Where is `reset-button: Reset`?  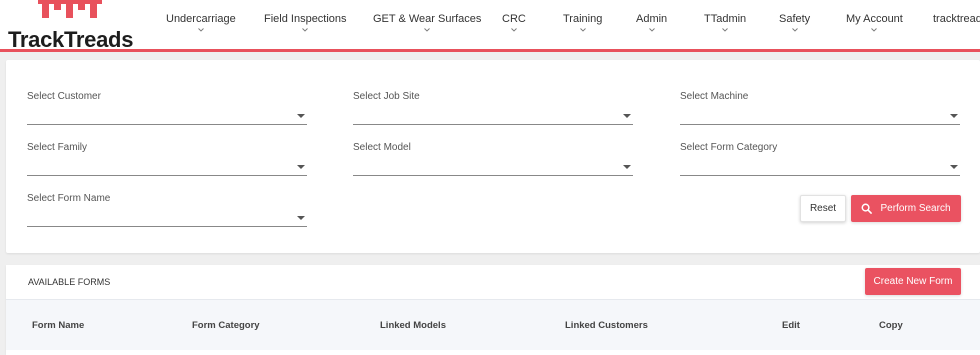
reset-button: Reset is located at coordinates (823, 208).